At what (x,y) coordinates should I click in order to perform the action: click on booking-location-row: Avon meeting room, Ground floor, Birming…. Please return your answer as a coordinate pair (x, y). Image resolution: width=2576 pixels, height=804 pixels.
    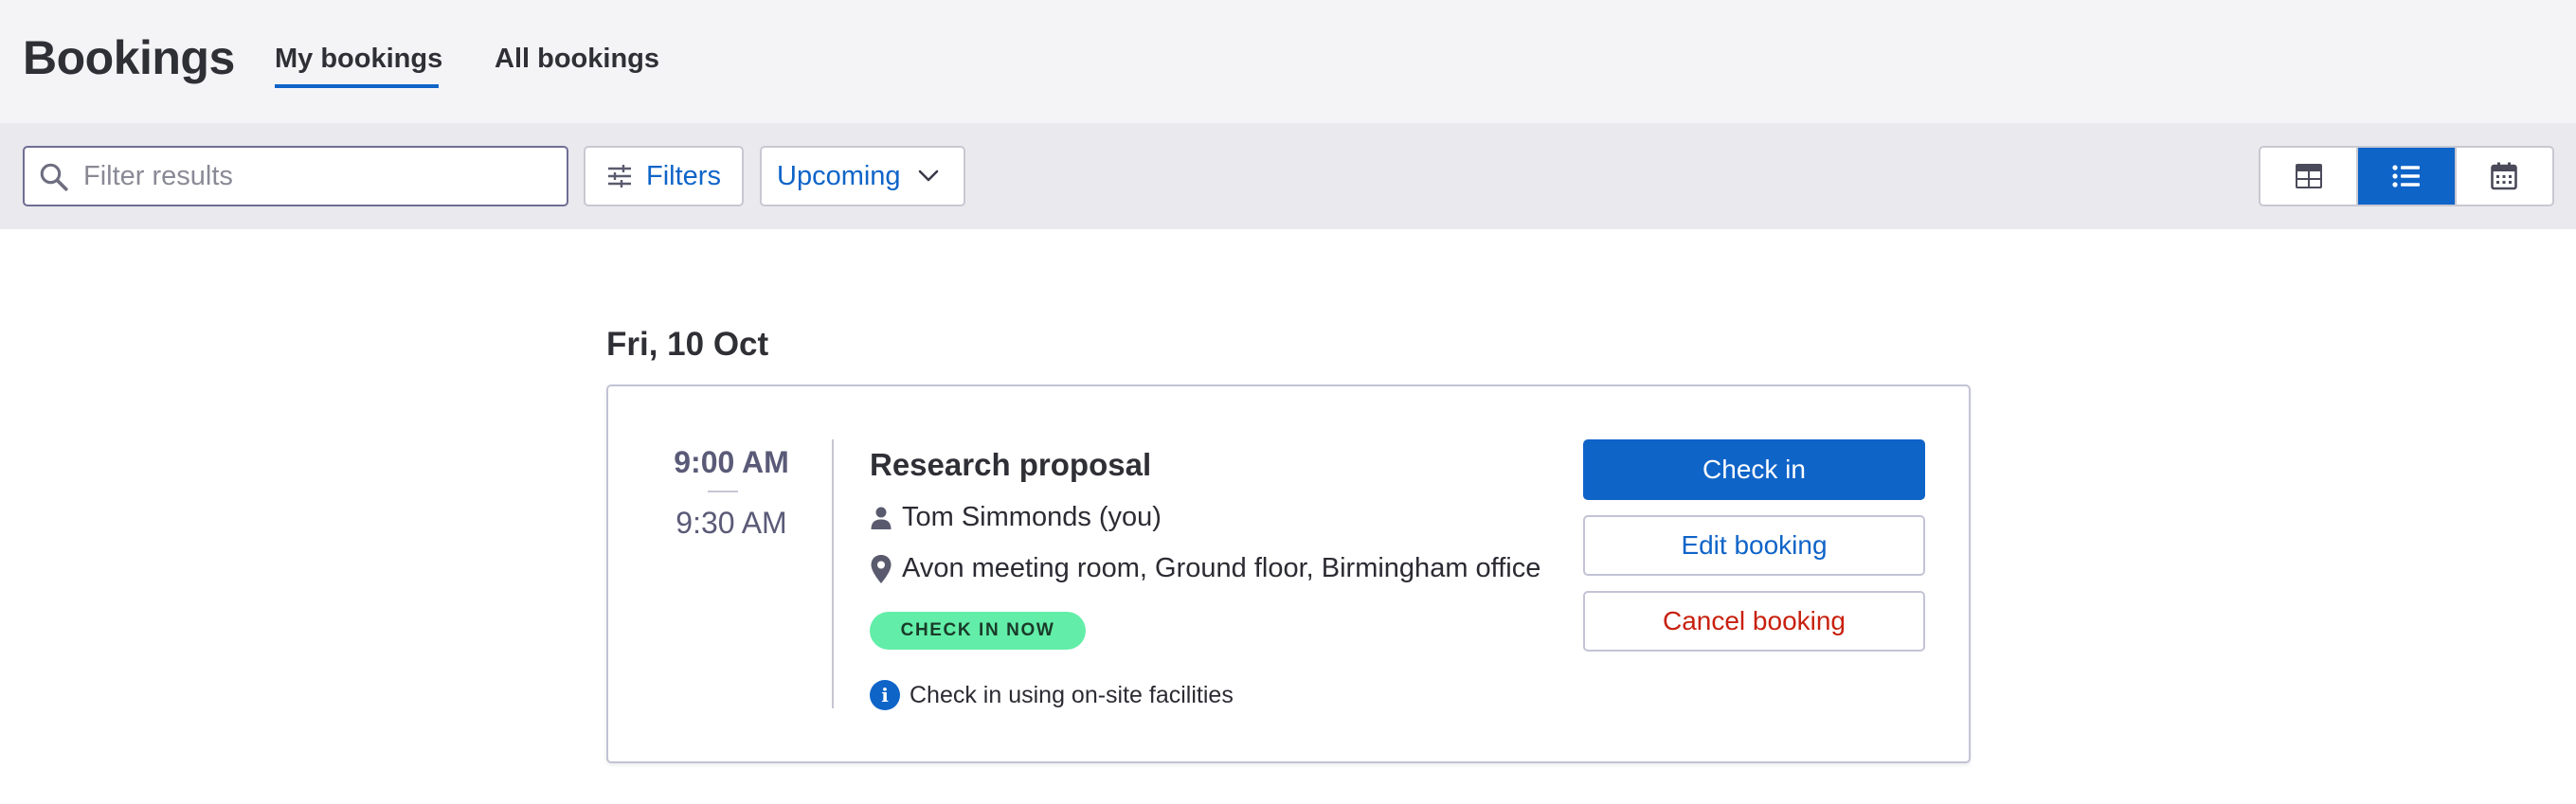
    Looking at the image, I should click on (1205, 568).